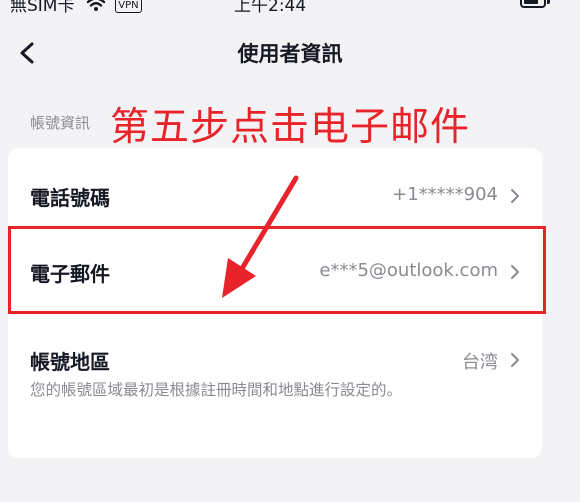 Image resolution: width=580 pixels, height=502 pixels. What do you see at coordinates (216, 390) in the screenshot?
I see `region-description: 您的帳號區域最初是根據註冊時間和地點進行設定的。` at bounding box center [216, 390].